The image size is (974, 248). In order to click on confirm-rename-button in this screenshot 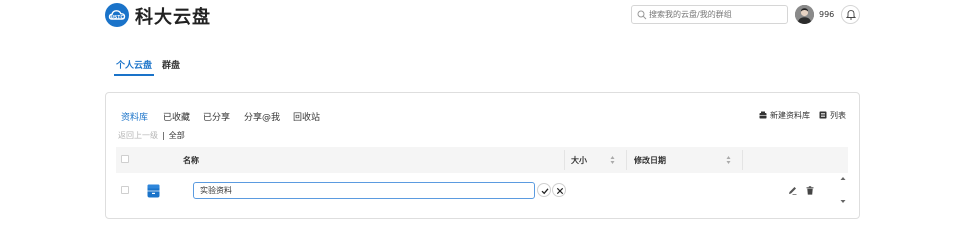, I will do `click(544, 190)`.